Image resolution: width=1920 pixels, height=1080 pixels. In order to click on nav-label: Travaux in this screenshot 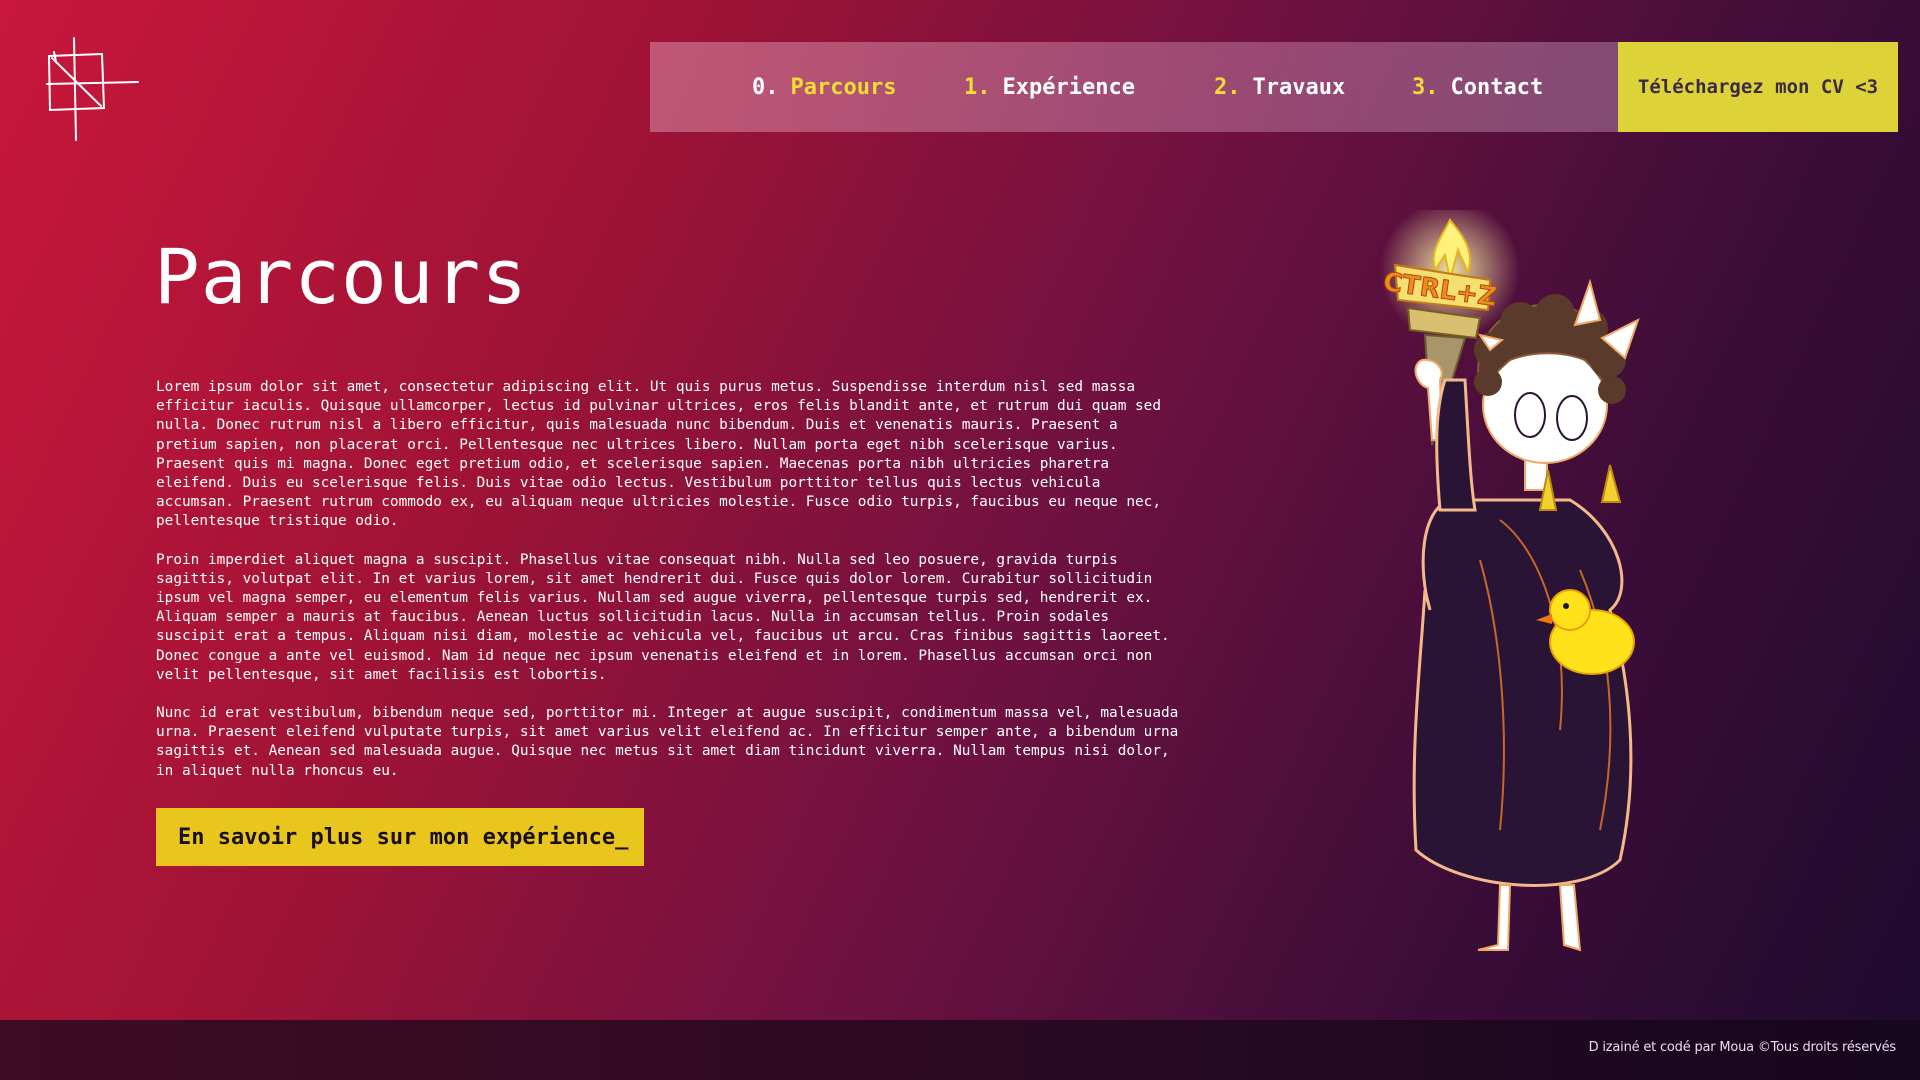, I will do `click(1299, 87)`.